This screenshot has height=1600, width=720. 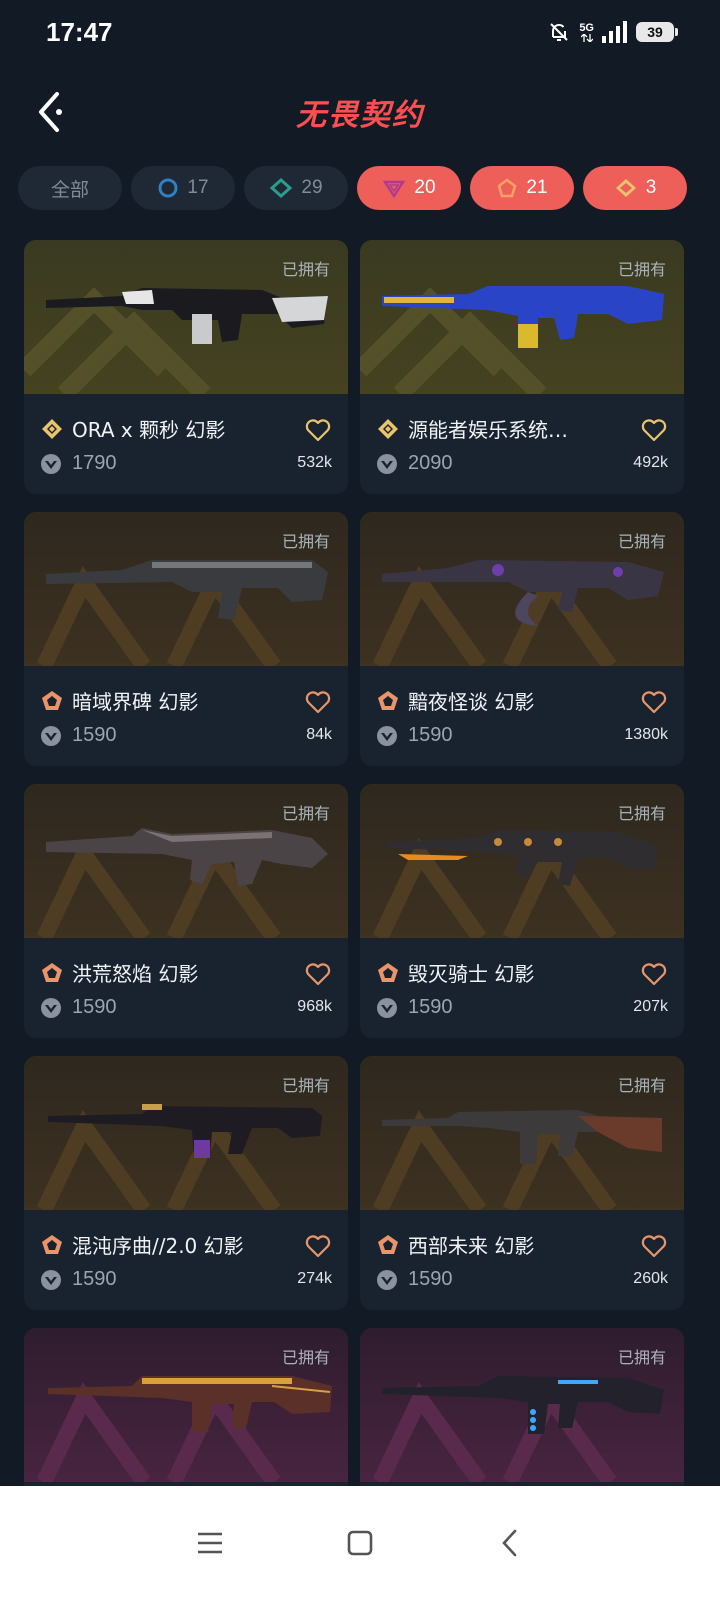 I want to click on skin-card: 已拥有 暗域界碑 幻影 1590 84k, so click(x=186, y=639).